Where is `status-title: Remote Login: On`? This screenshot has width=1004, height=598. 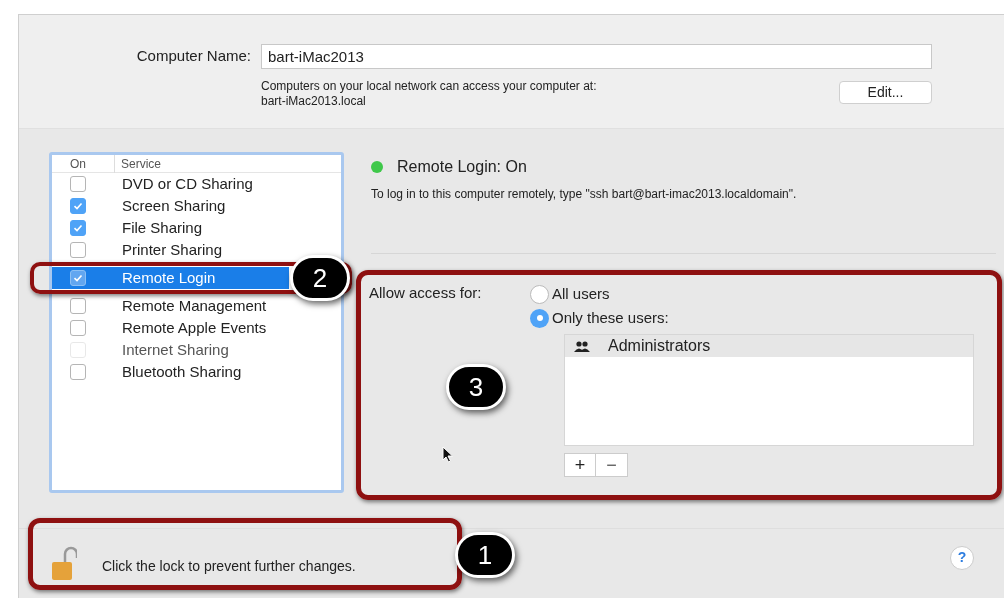
status-title: Remote Login: On is located at coordinates (462, 167).